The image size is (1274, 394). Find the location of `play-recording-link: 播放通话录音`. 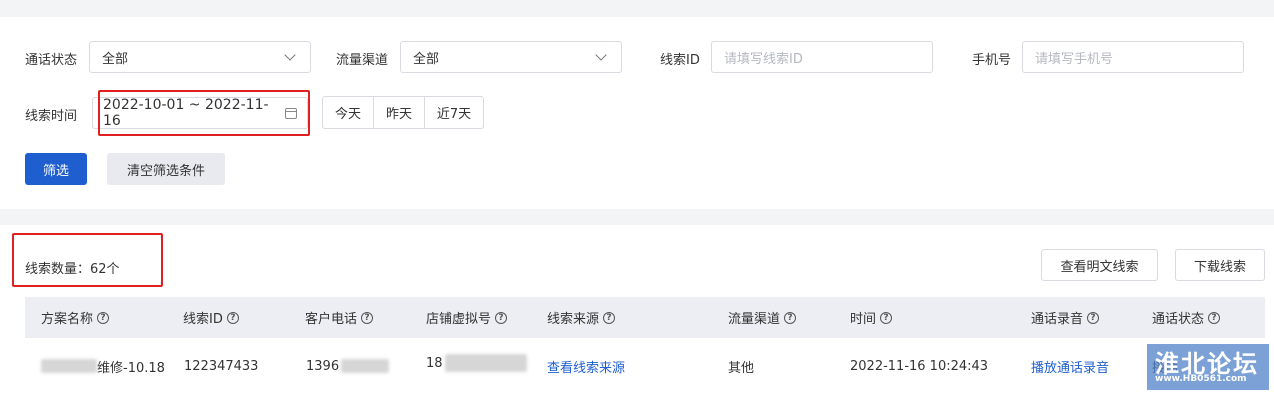

play-recording-link: 播放通话录音 is located at coordinates (1070, 366).